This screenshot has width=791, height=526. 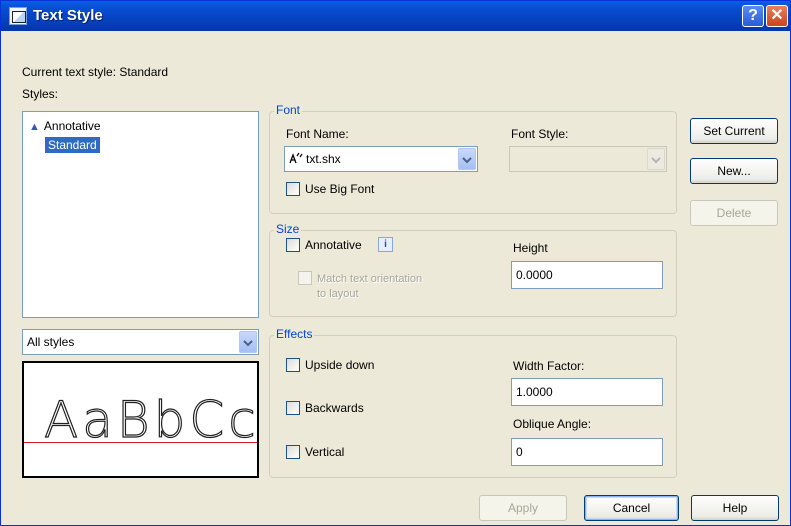 I want to click on style-preview: AaBbCc, so click(x=140, y=419).